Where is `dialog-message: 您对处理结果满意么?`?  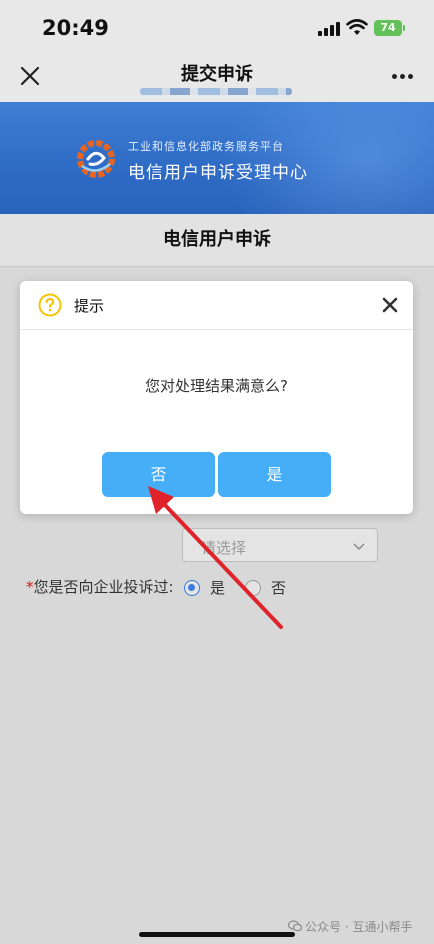
dialog-message: 您对处理结果满意么? is located at coordinates (216, 386).